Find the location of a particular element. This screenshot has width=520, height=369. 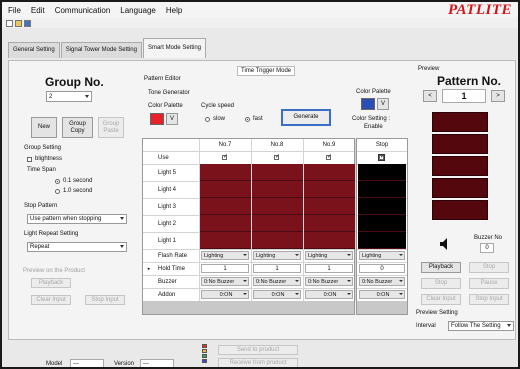

preview-stop-input-button: Stop Input is located at coordinates (489, 299).